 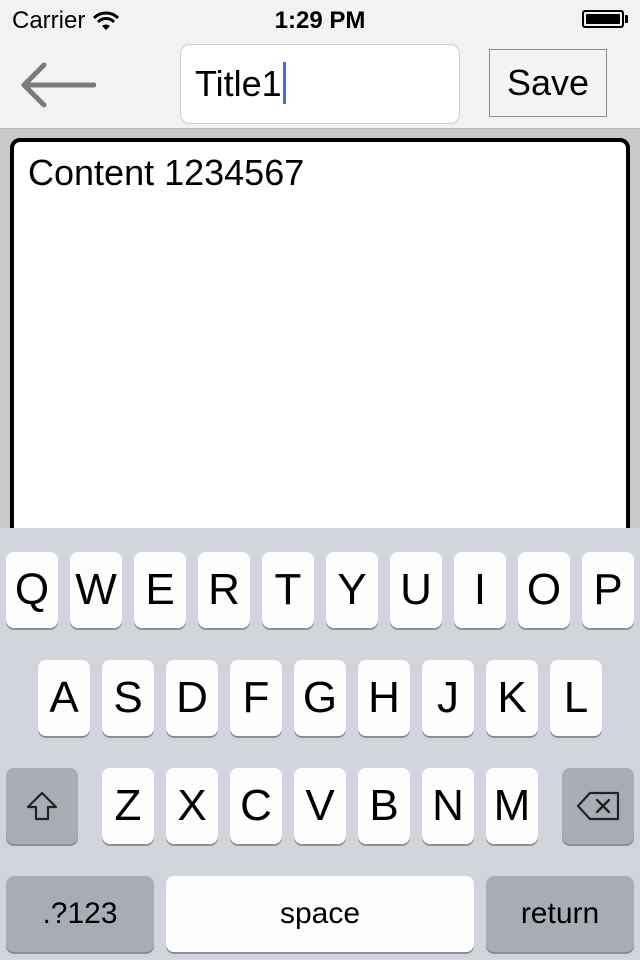 What do you see at coordinates (416, 590) in the screenshot?
I see `key-u: U` at bounding box center [416, 590].